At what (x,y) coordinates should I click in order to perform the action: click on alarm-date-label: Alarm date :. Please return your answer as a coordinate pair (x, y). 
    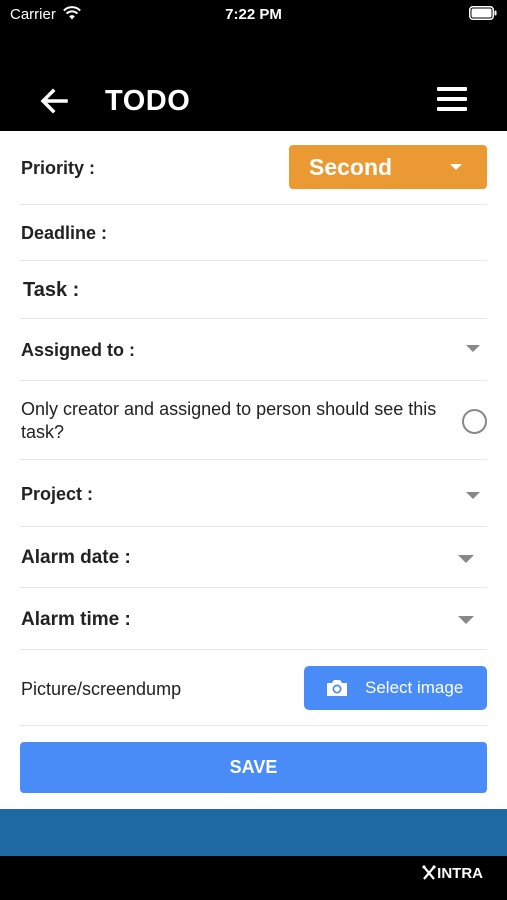
    Looking at the image, I should click on (76, 557).